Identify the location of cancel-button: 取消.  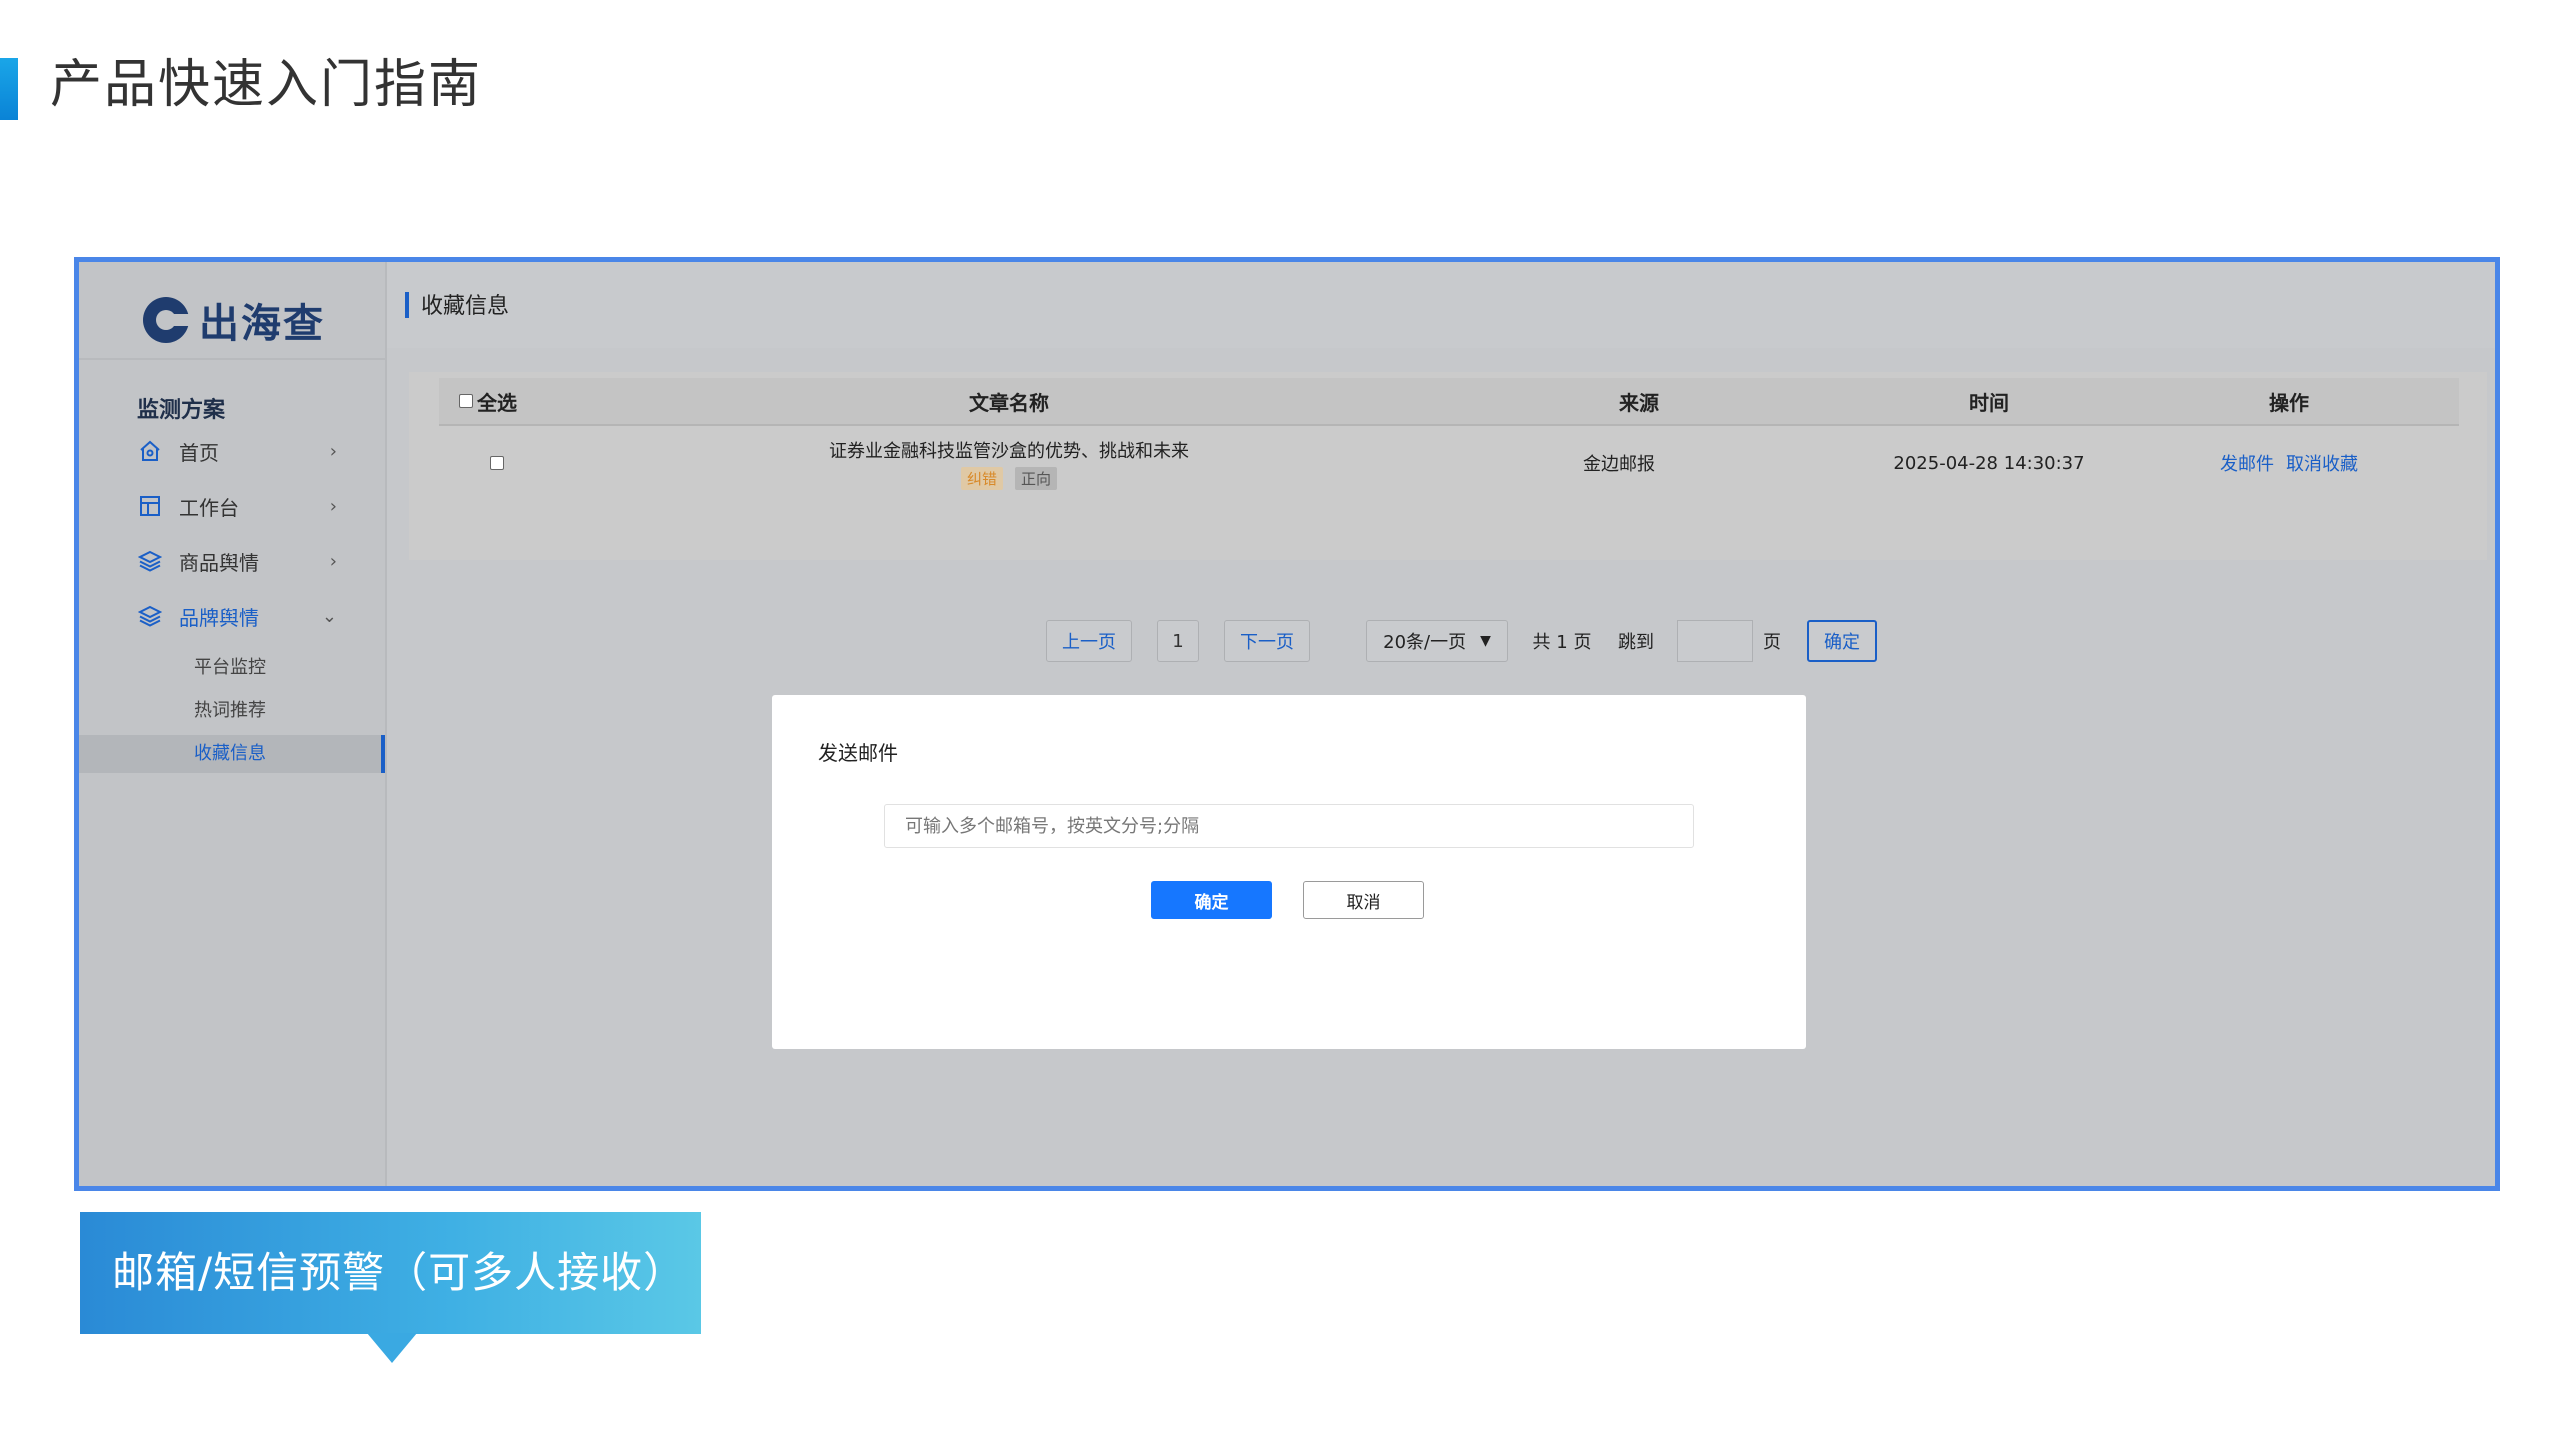
(1363, 900).